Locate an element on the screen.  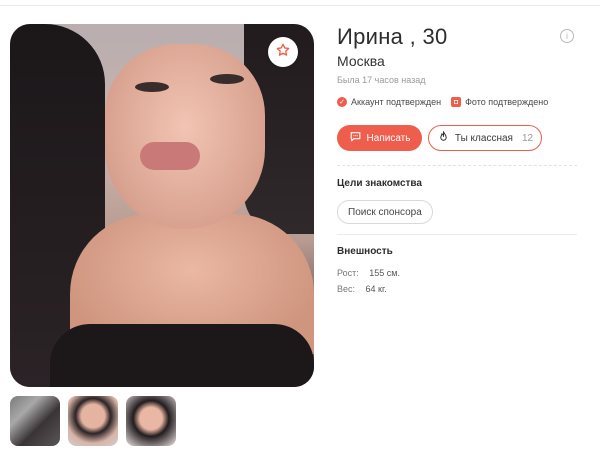
photo-thumbnails is located at coordinates (93, 421).